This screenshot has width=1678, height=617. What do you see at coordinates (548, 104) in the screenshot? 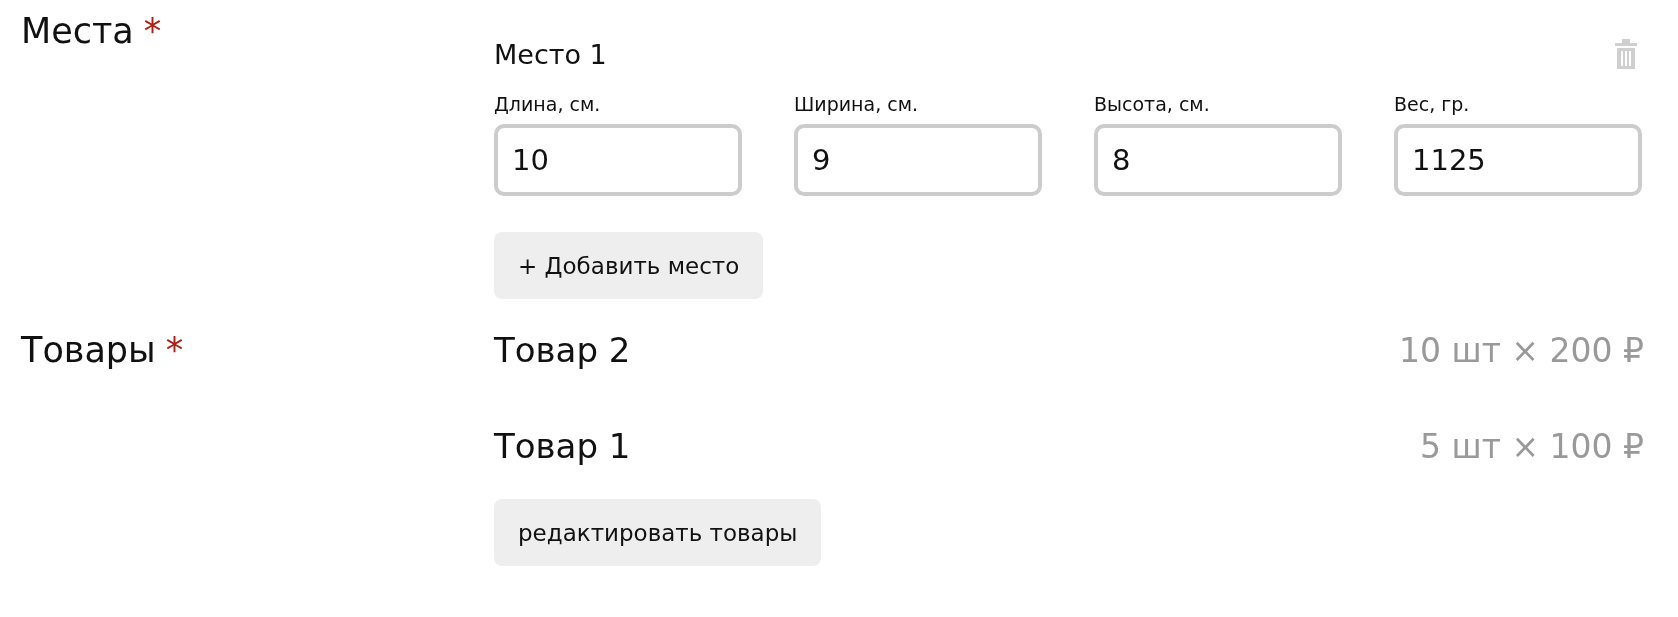
I see `field-label: Длина, см.` at bounding box center [548, 104].